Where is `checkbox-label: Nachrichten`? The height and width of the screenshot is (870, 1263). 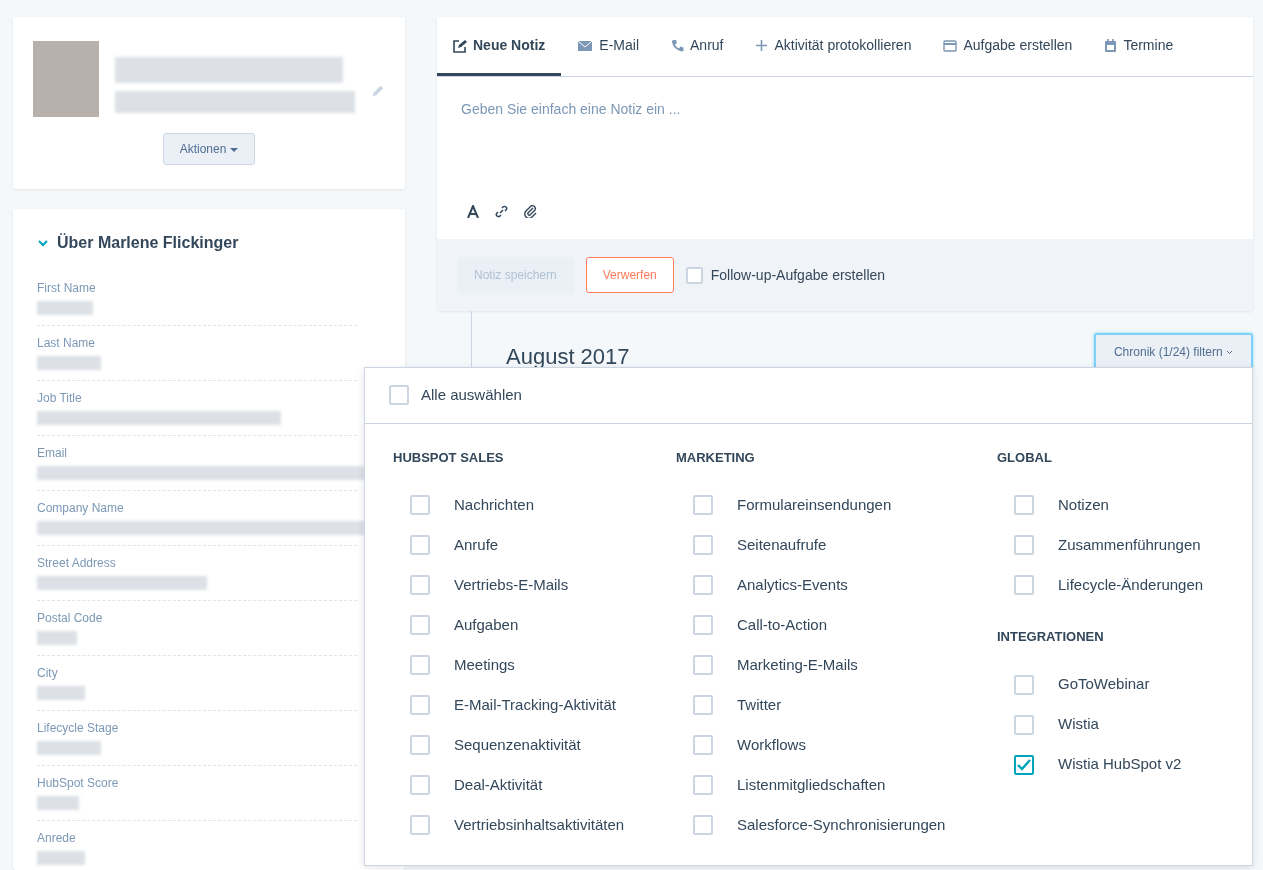 checkbox-label: Nachrichten is located at coordinates (494, 504).